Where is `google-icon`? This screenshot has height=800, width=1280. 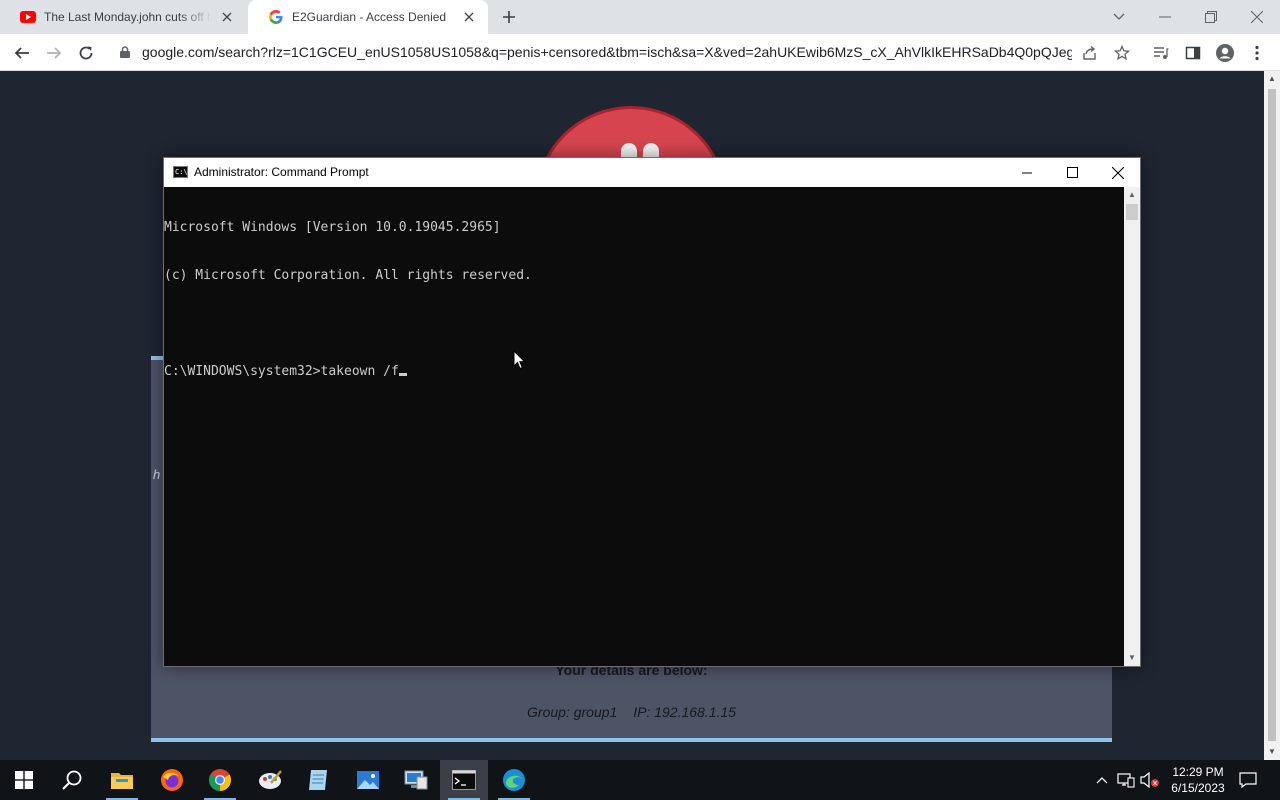 google-icon is located at coordinates (276, 17).